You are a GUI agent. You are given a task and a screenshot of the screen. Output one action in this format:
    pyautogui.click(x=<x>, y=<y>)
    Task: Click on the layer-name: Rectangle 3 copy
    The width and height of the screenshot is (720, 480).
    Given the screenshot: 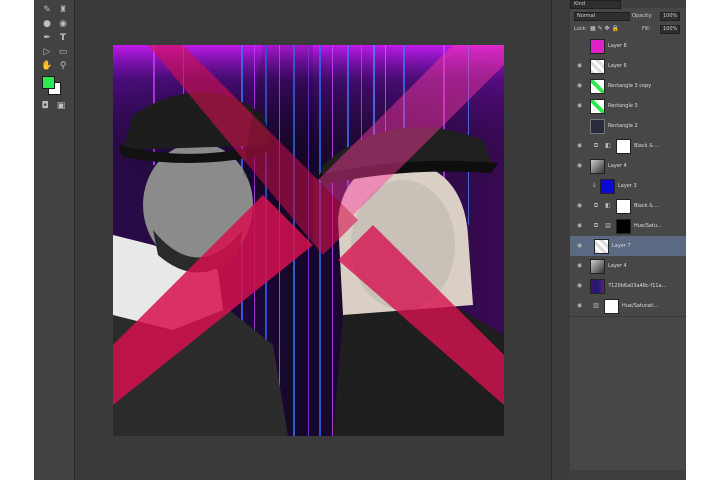 What is the action you would take?
    pyautogui.click(x=630, y=86)
    